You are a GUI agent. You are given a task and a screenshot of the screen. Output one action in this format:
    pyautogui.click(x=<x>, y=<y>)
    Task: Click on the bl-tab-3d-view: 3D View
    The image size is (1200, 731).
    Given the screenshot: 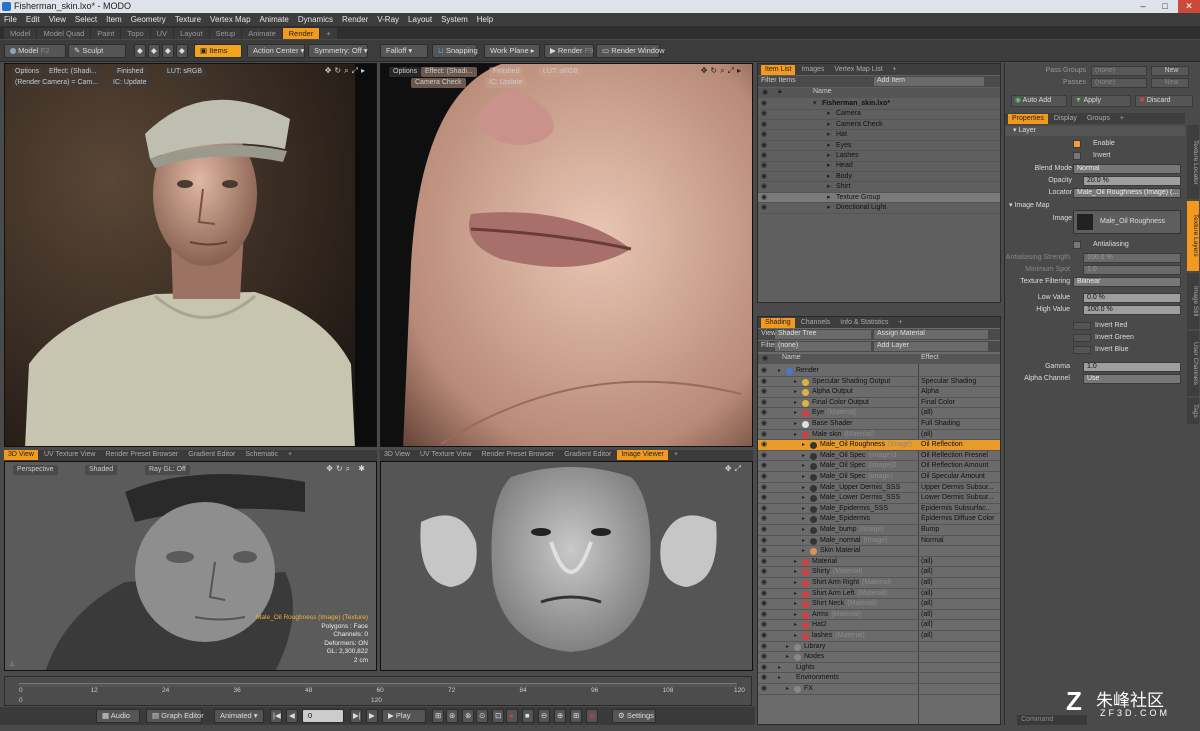 What is the action you would take?
    pyautogui.click(x=21, y=455)
    